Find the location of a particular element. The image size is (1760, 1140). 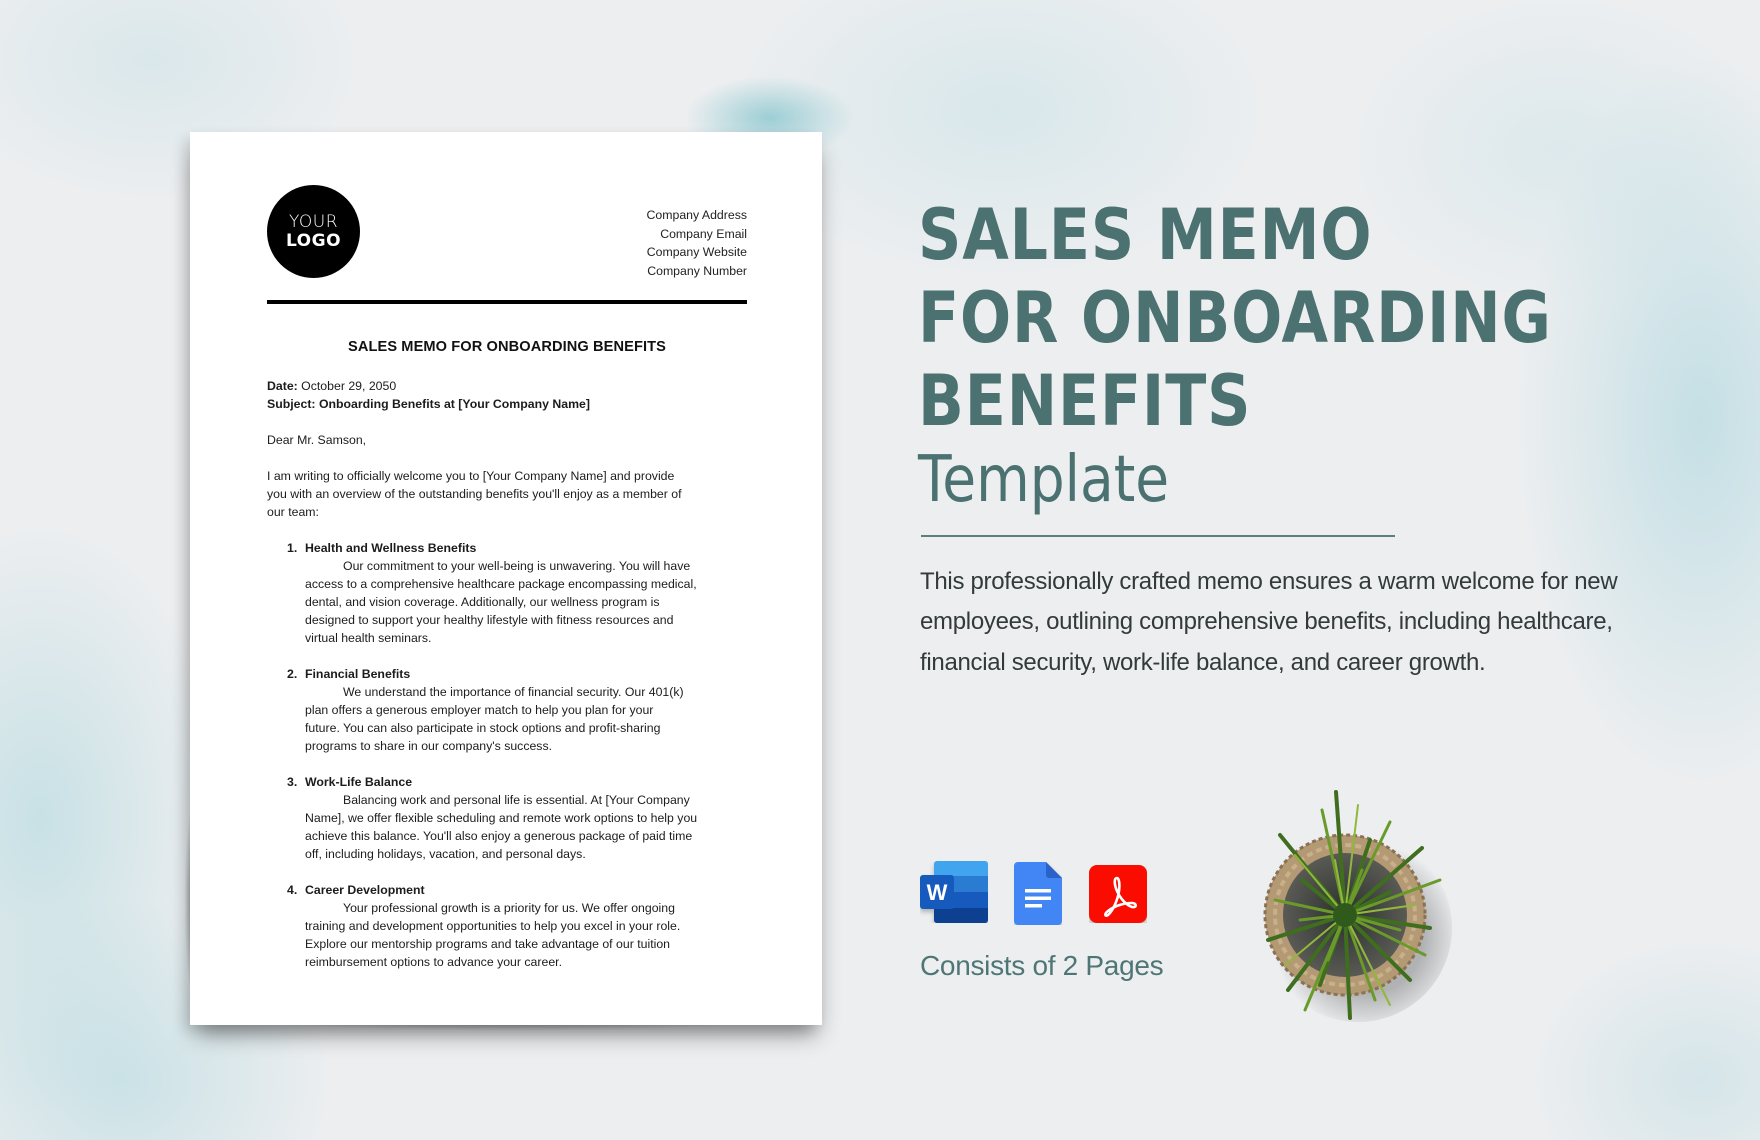

benefit-heading: Financial Benefits is located at coordinates (358, 674).